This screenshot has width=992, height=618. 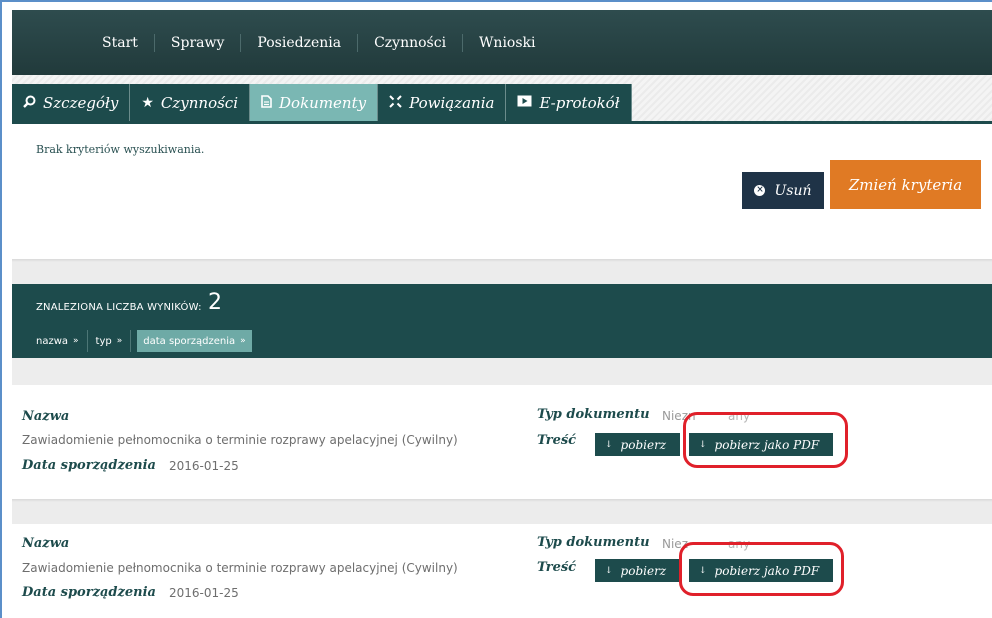 What do you see at coordinates (395, 103) in the screenshot?
I see `link-icon` at bounding box center [395, 103].